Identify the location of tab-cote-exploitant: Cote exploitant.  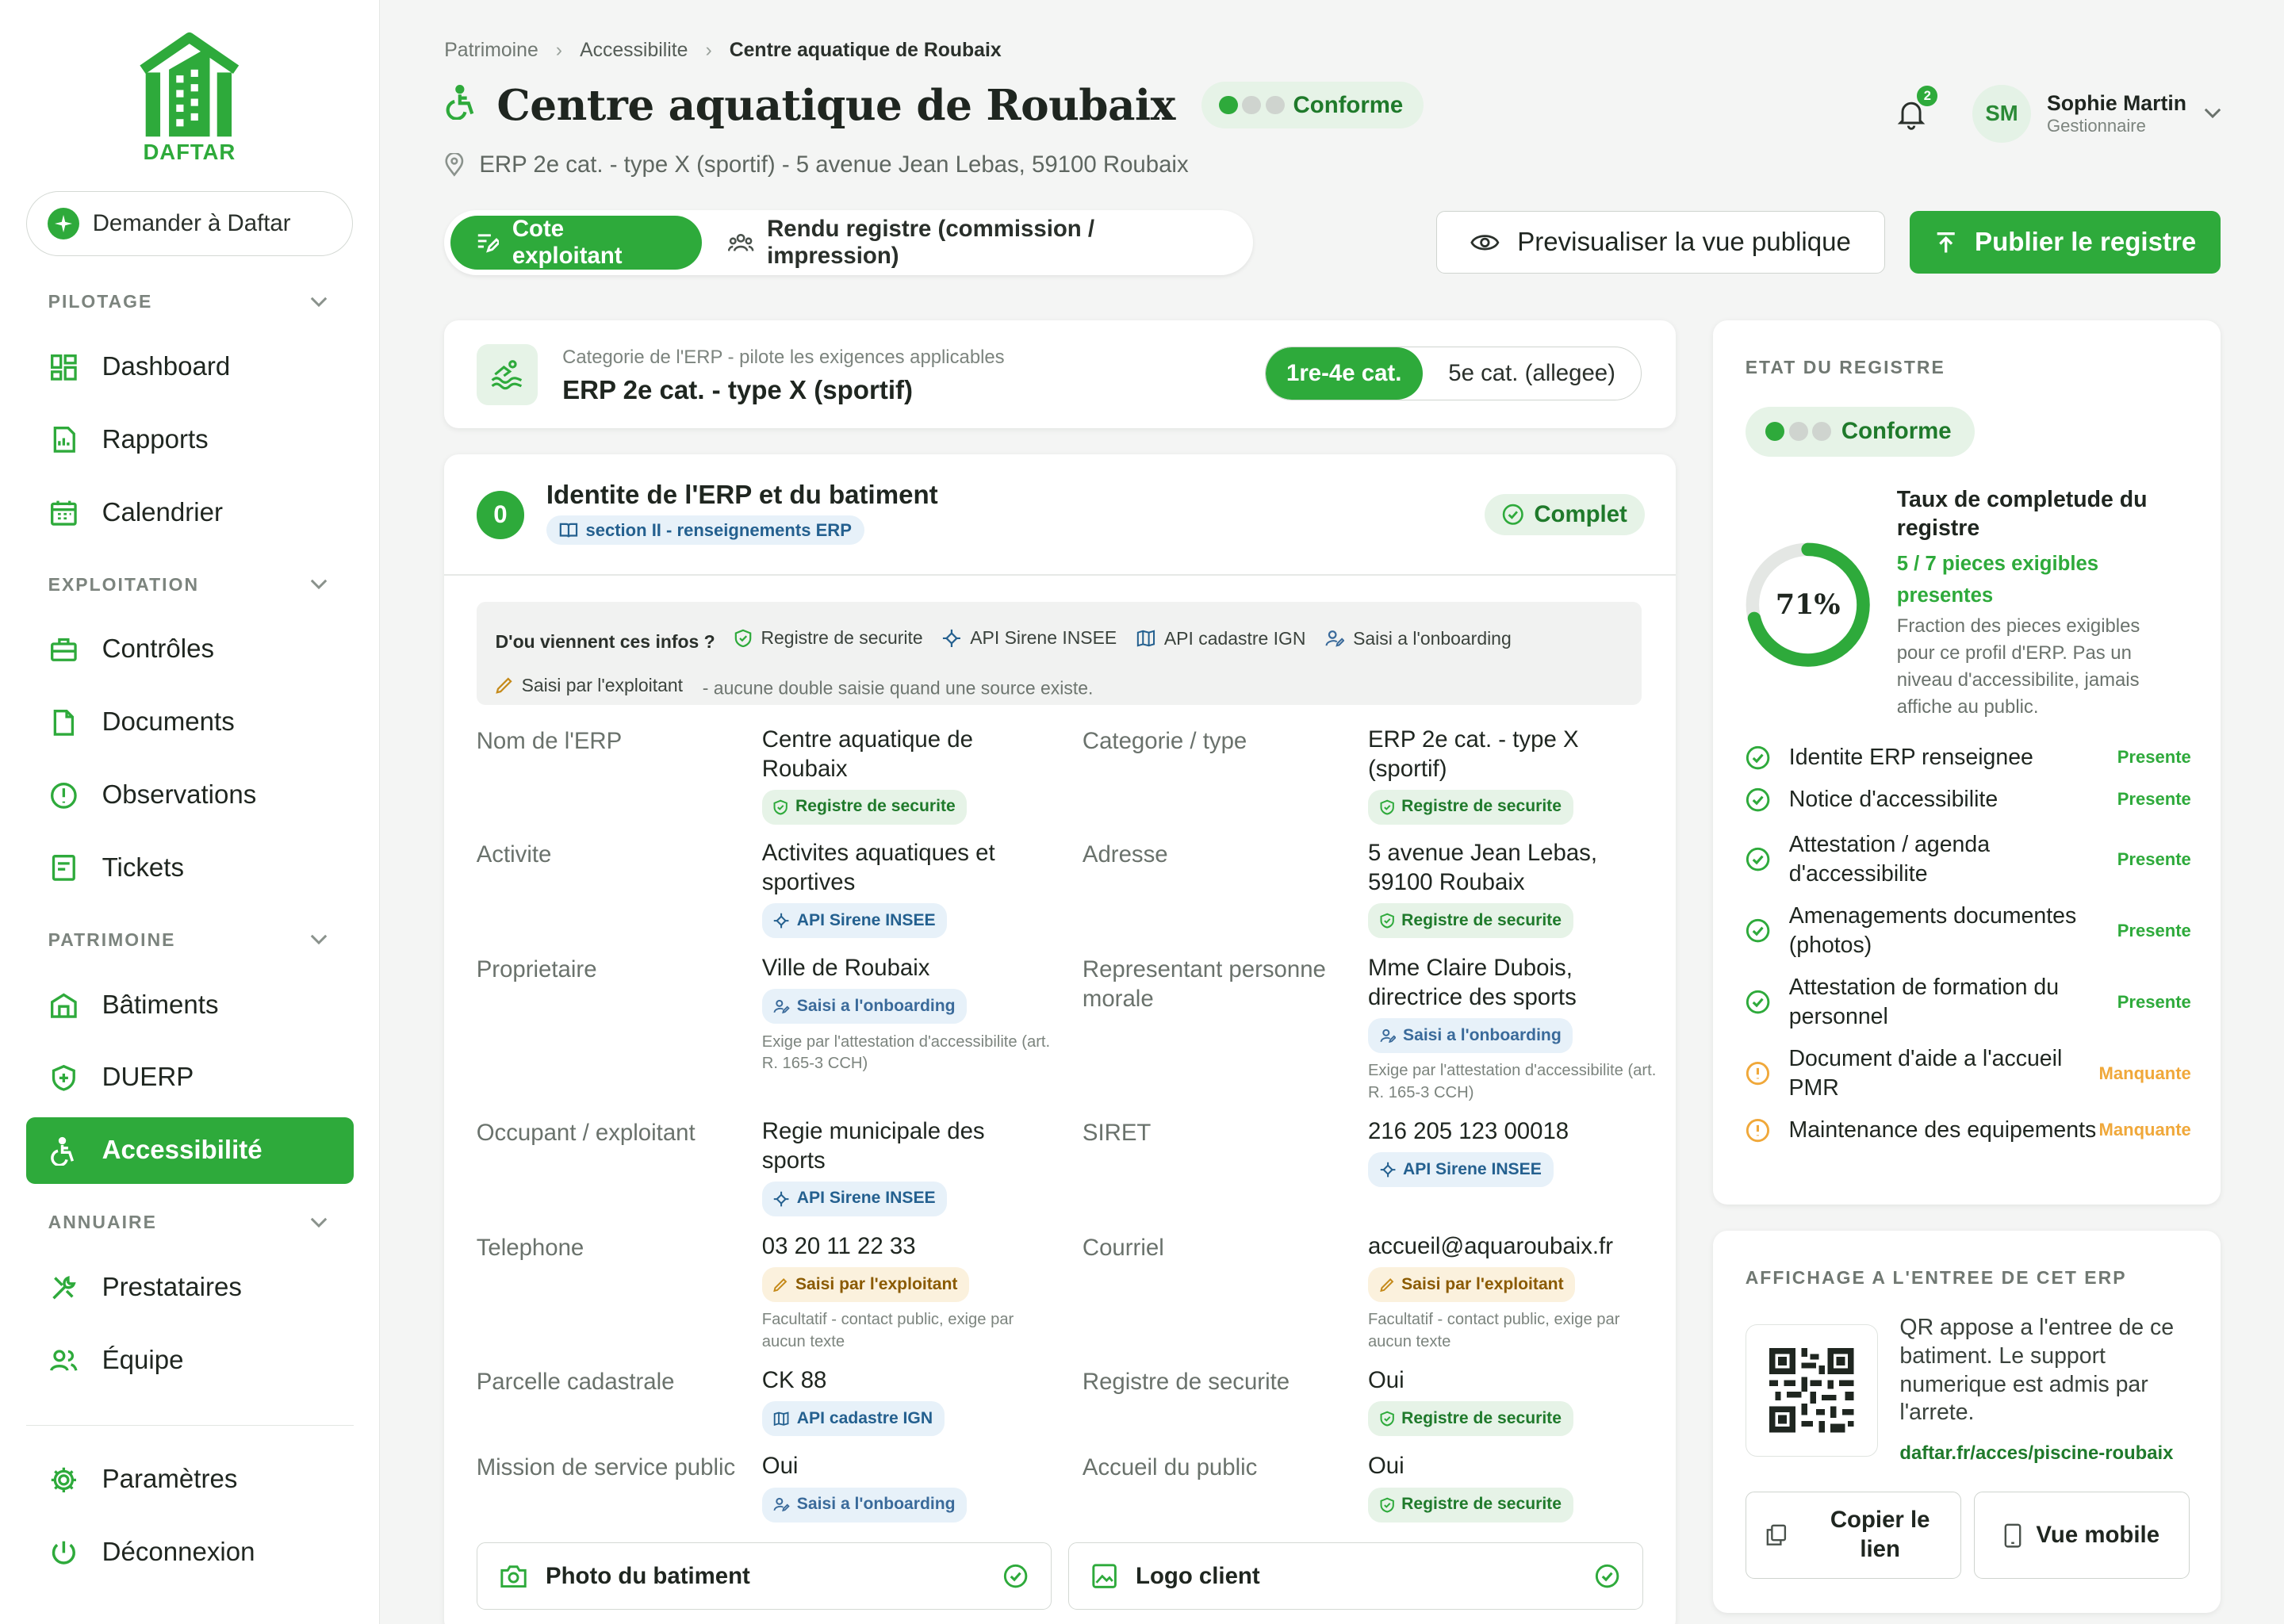
(576, 243).